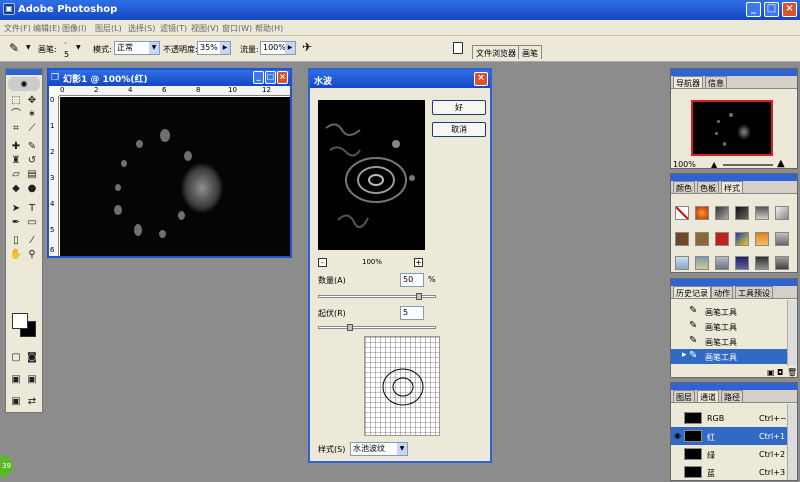 The height and width of the screenshot is (482, 800). Describe the element at coordinates (173, 28) in the screenshot. I see `menu-filter: 滤镜(T)` at that location.